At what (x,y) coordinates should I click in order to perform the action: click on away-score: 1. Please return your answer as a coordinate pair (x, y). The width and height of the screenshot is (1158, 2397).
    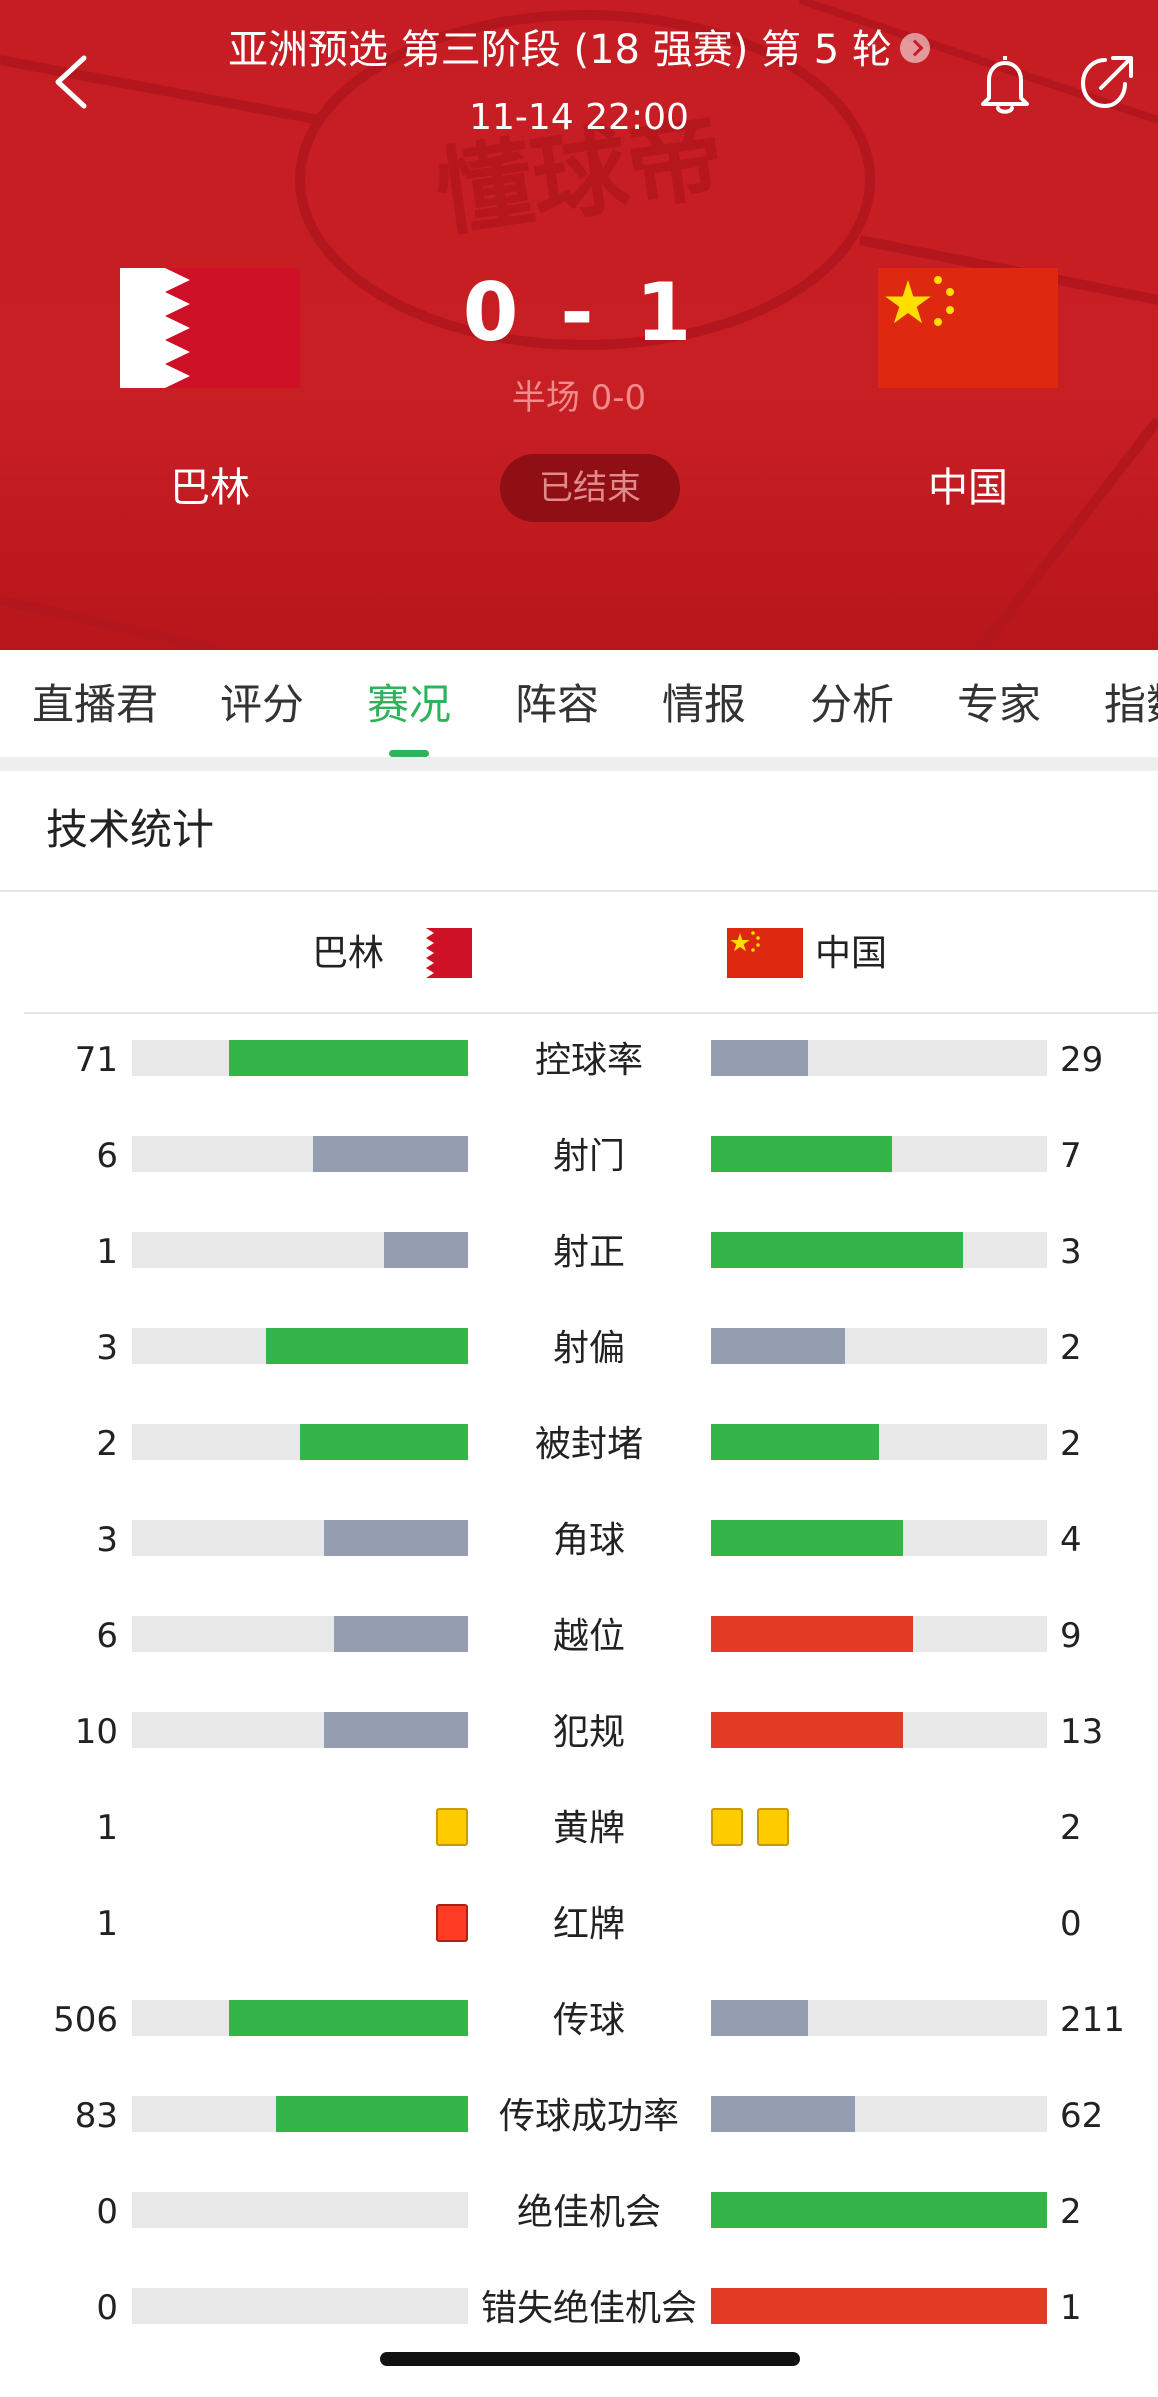
    Looking at the image, I should click on (665, 312).